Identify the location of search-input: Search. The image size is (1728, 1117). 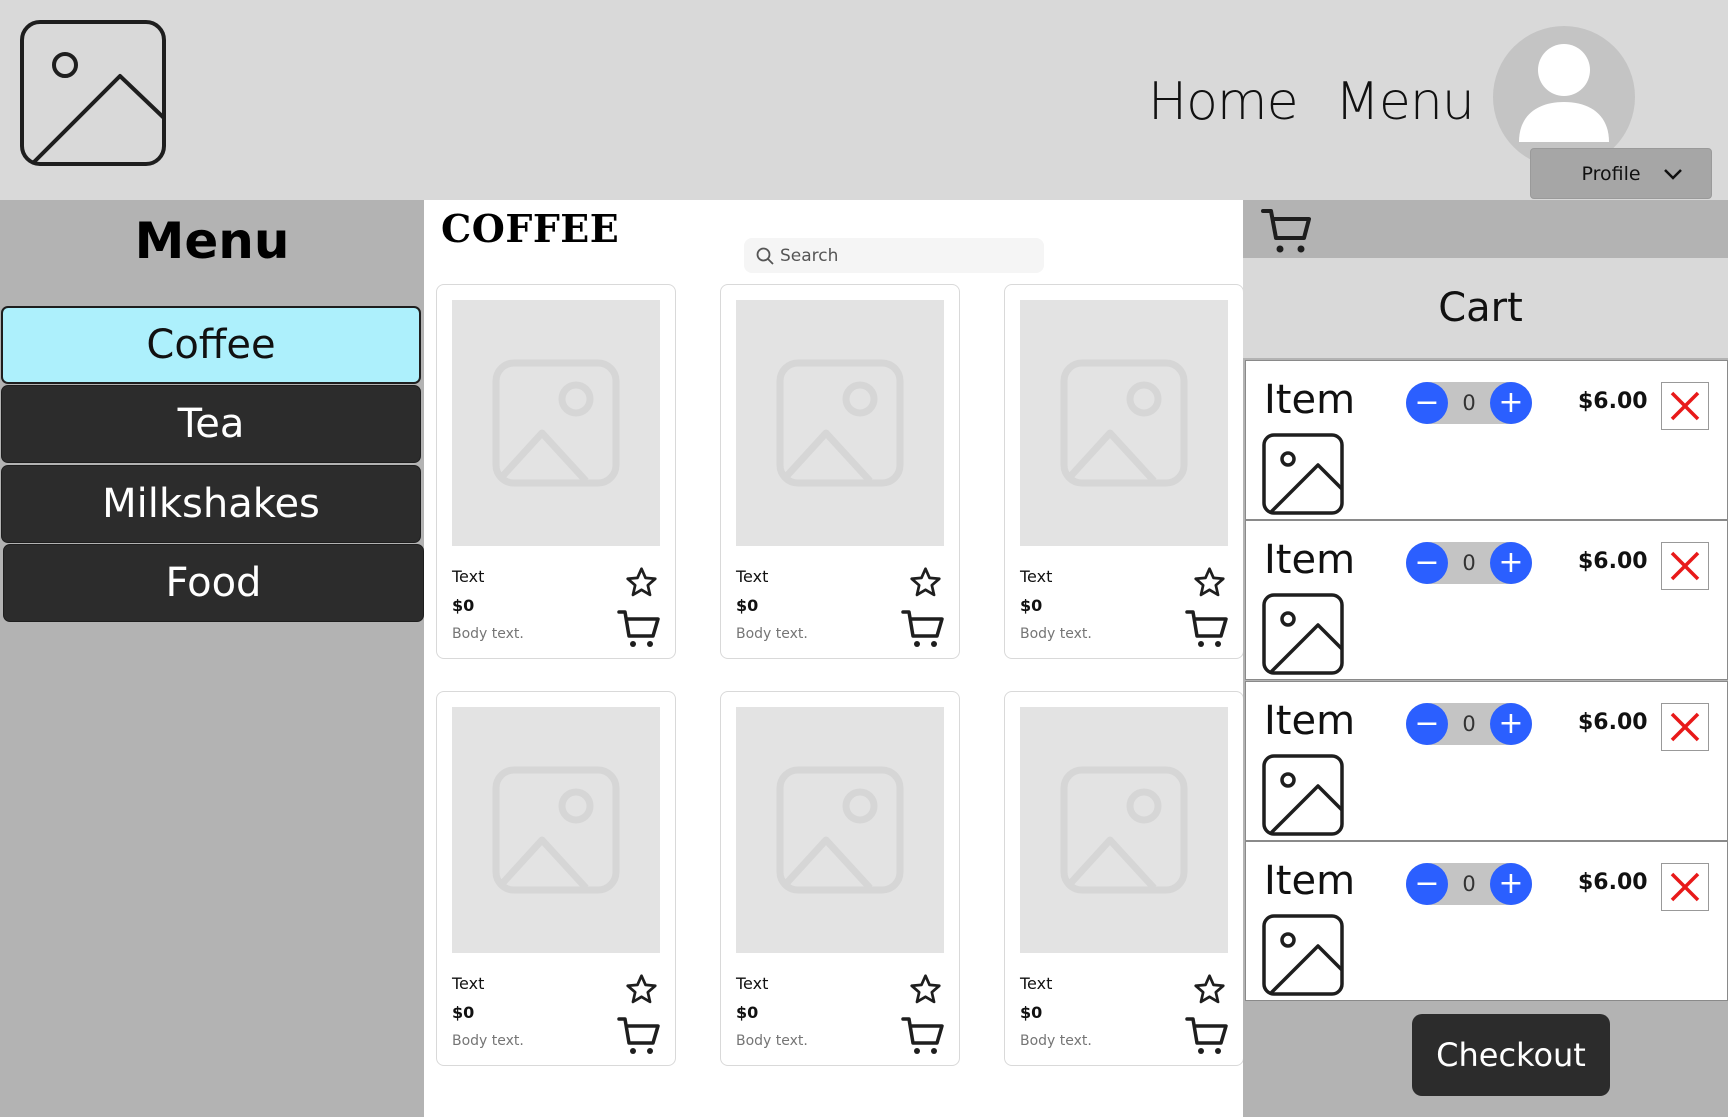
(894, 255).